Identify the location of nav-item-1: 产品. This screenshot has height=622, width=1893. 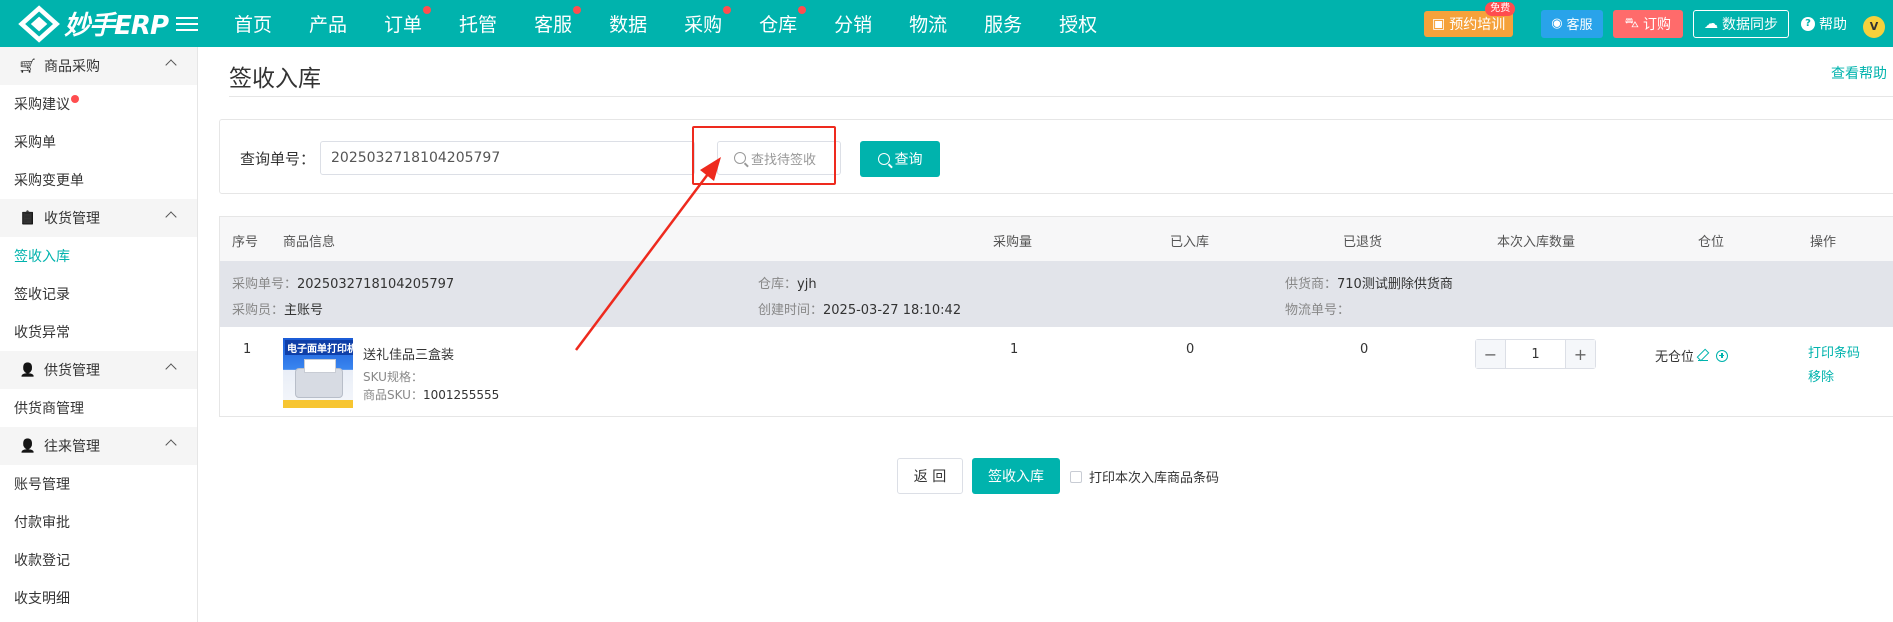
(328, 23).